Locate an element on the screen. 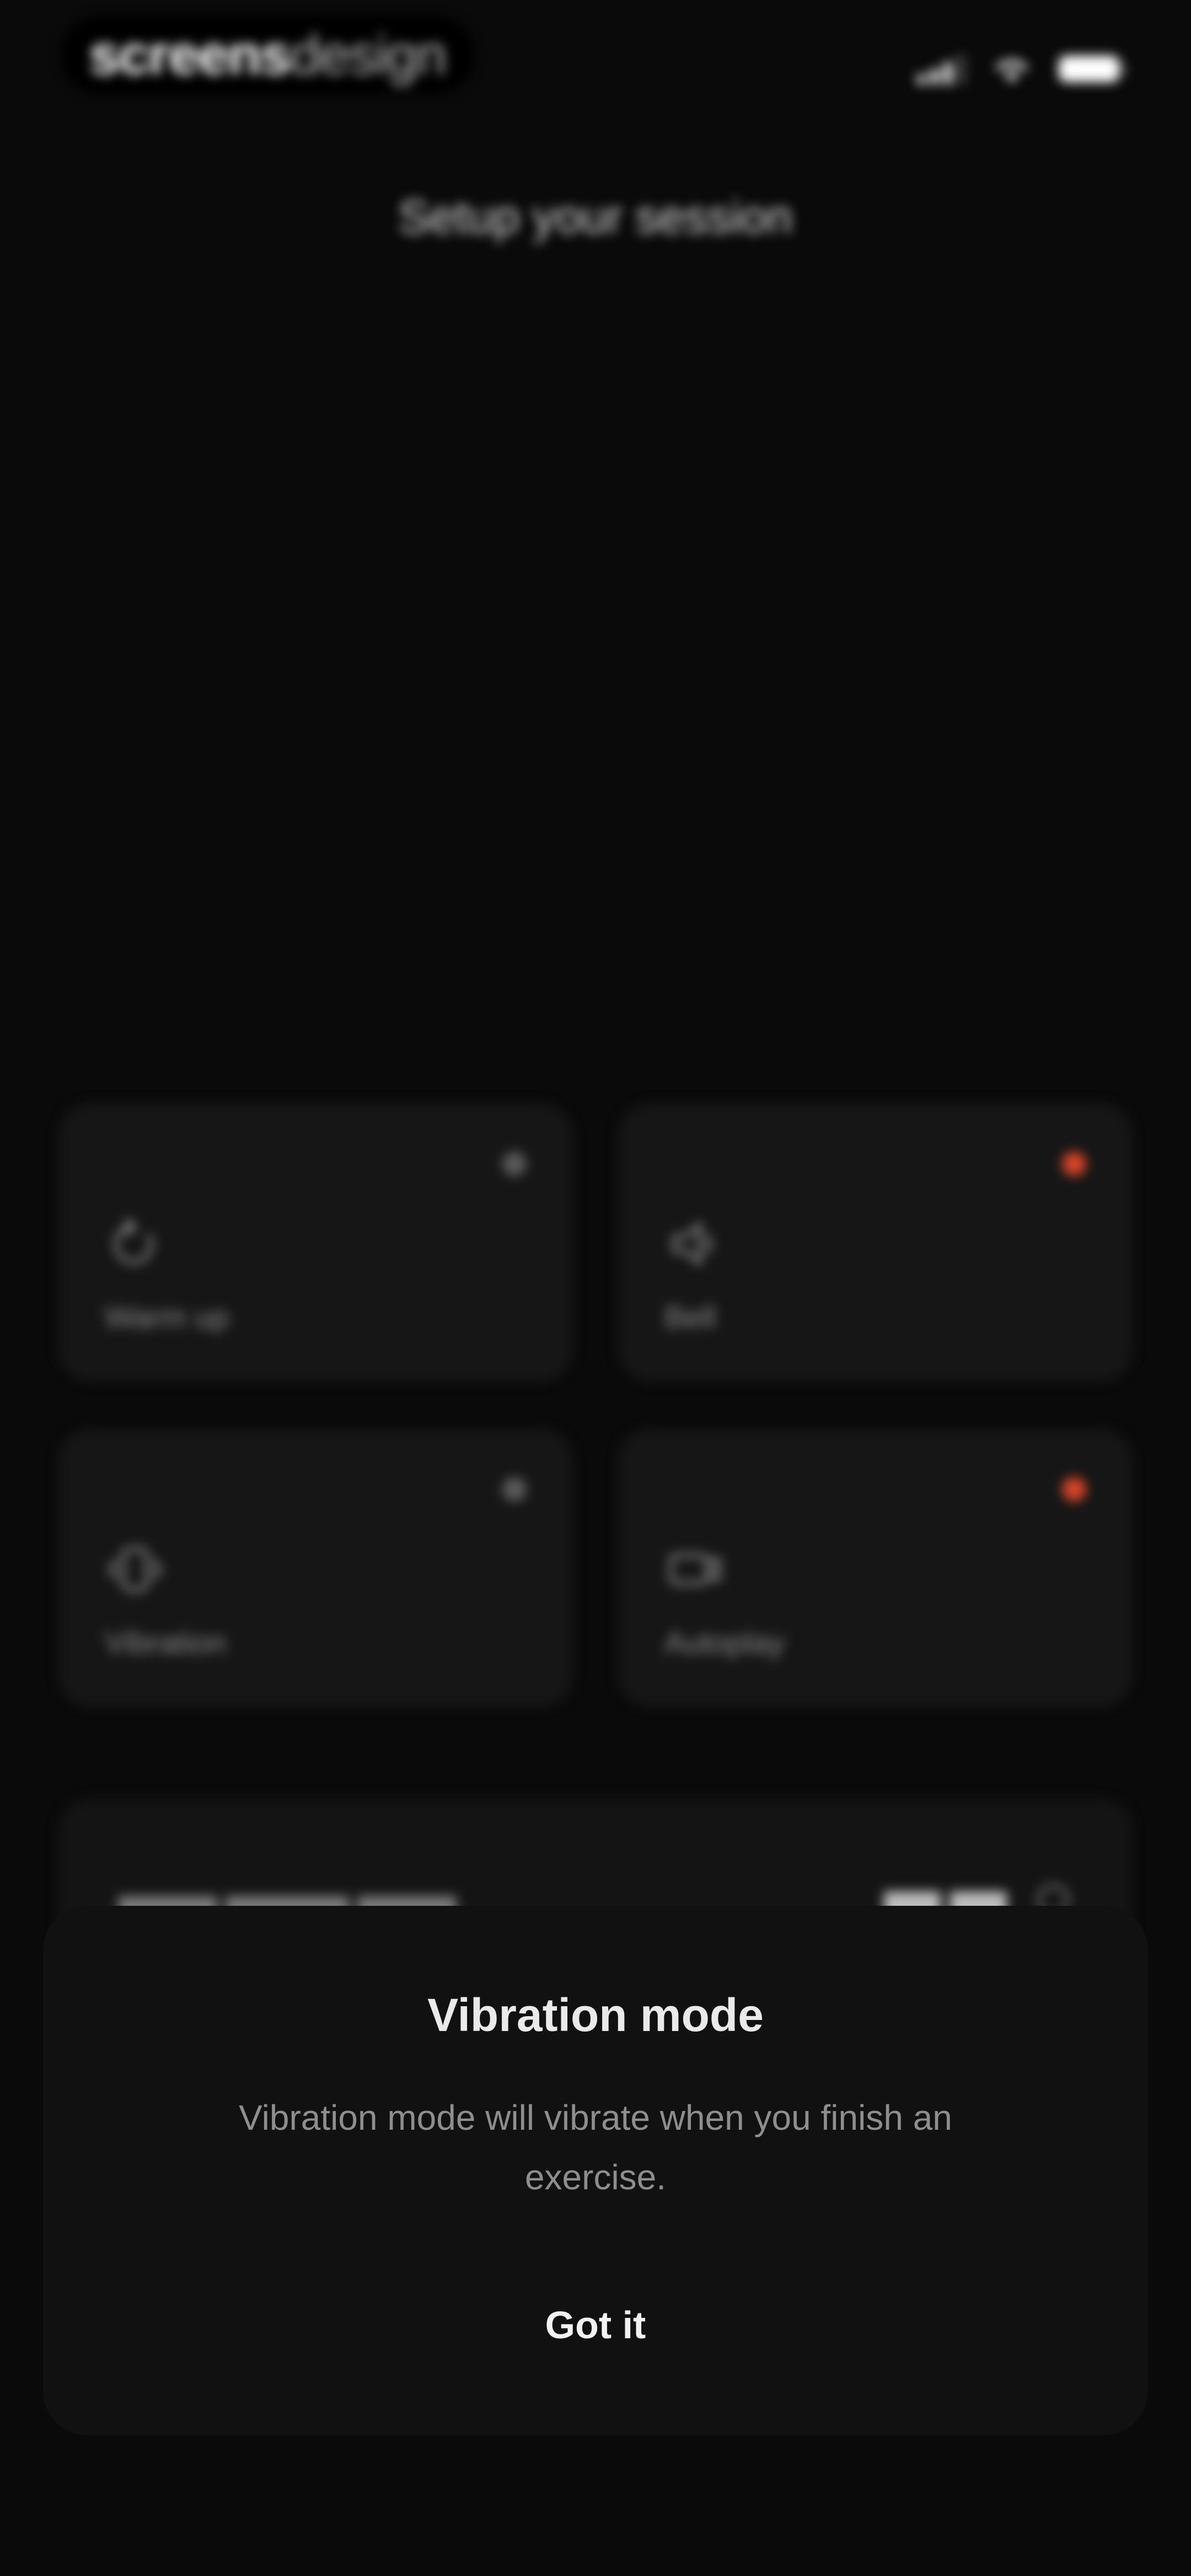  autoplay-toggle-card: Autoplay is located at coordinates (876, 1568).